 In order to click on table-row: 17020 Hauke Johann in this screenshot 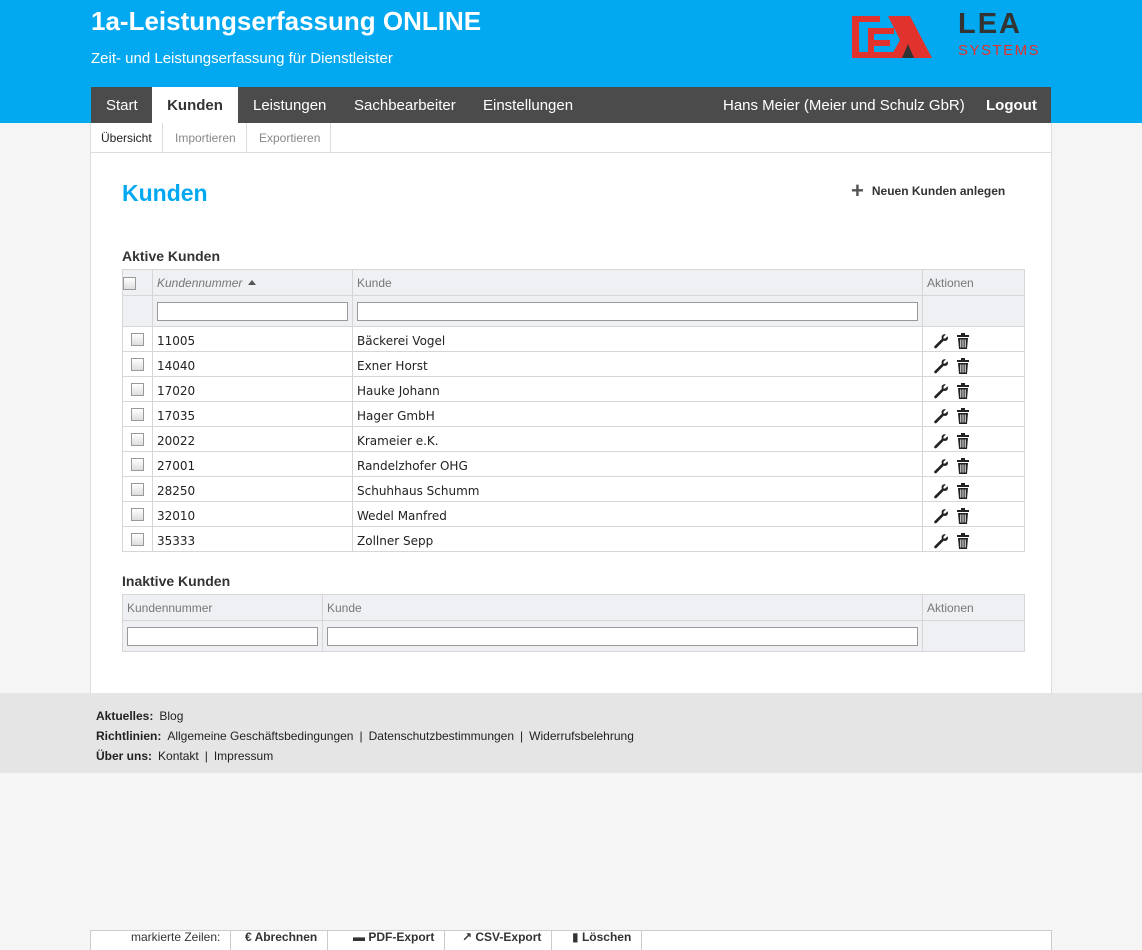, I will do `click(573, 389)`.